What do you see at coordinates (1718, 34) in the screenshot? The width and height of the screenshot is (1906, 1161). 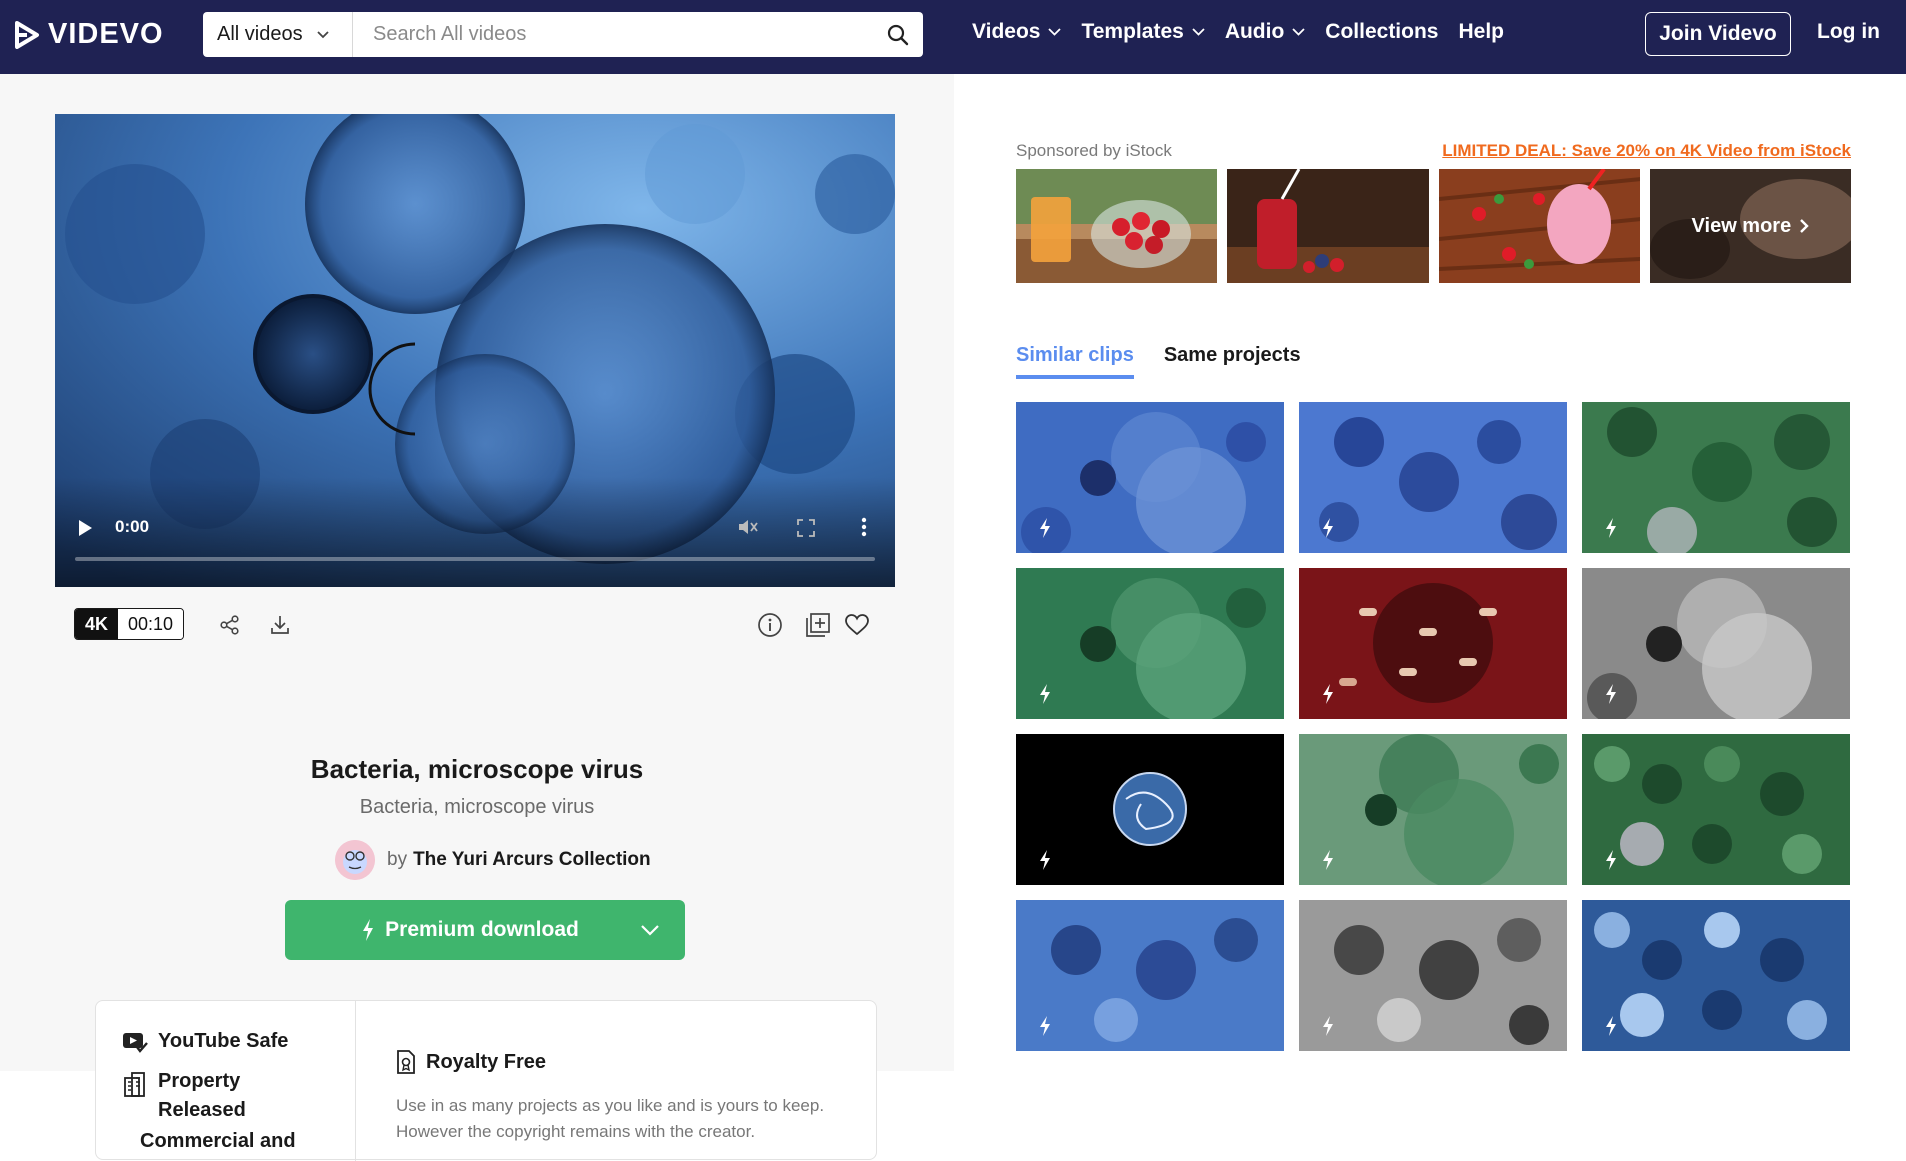 I see `join-button: Join Videvo` at bounding box center [1718, 34].